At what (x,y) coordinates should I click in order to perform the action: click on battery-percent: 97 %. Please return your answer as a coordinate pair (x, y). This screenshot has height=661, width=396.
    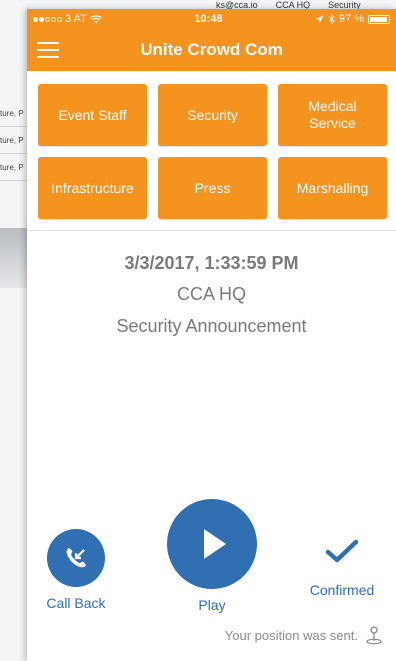
    Looking at the image, I should click on (351, 19).